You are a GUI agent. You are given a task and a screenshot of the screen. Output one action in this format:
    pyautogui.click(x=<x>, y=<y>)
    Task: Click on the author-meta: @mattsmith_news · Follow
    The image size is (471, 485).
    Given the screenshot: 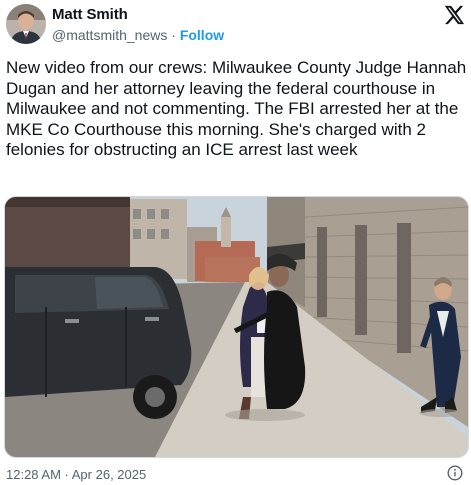 What is the action you would take?
    pyautogui.click(x=138, y=35)
    